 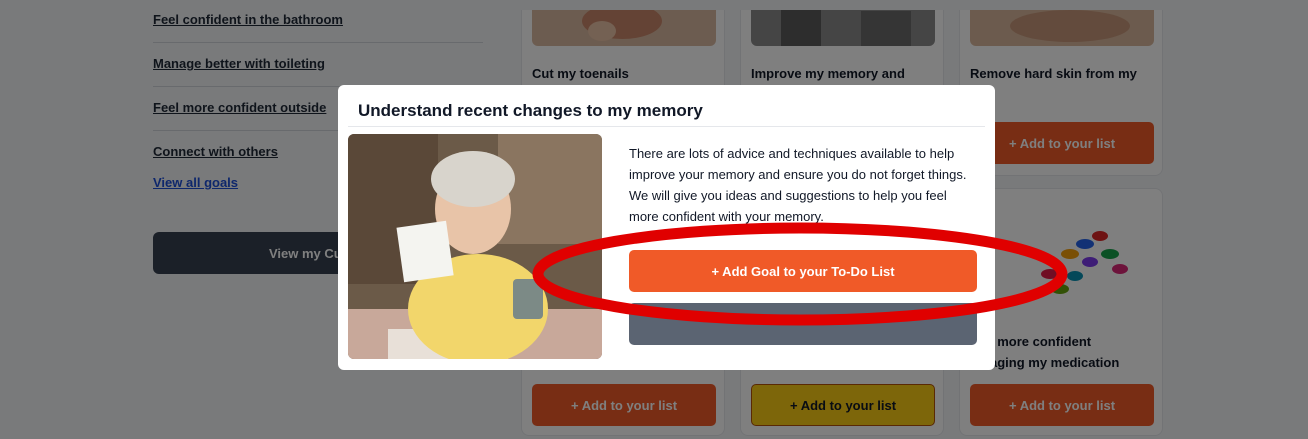 What do you see at coordinates (530, 110) in the screenshot?
I see `modal-title: Understand recent changes to my memory` at bounding box center [530, 110].